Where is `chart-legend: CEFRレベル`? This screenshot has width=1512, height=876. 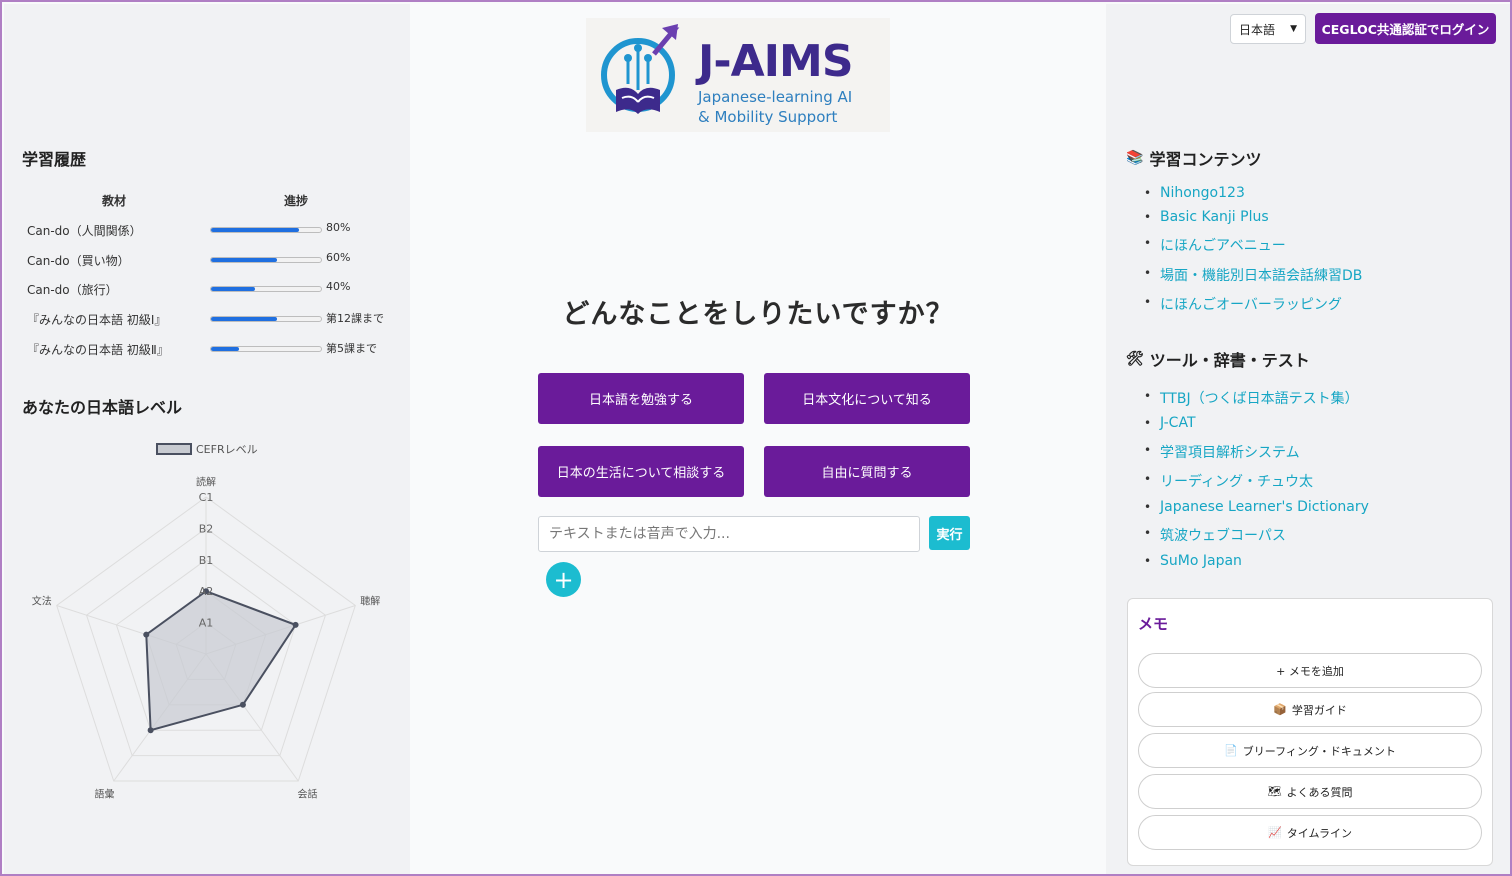
chart-legend: CEFRレベル is located at coordinates (207, 449).